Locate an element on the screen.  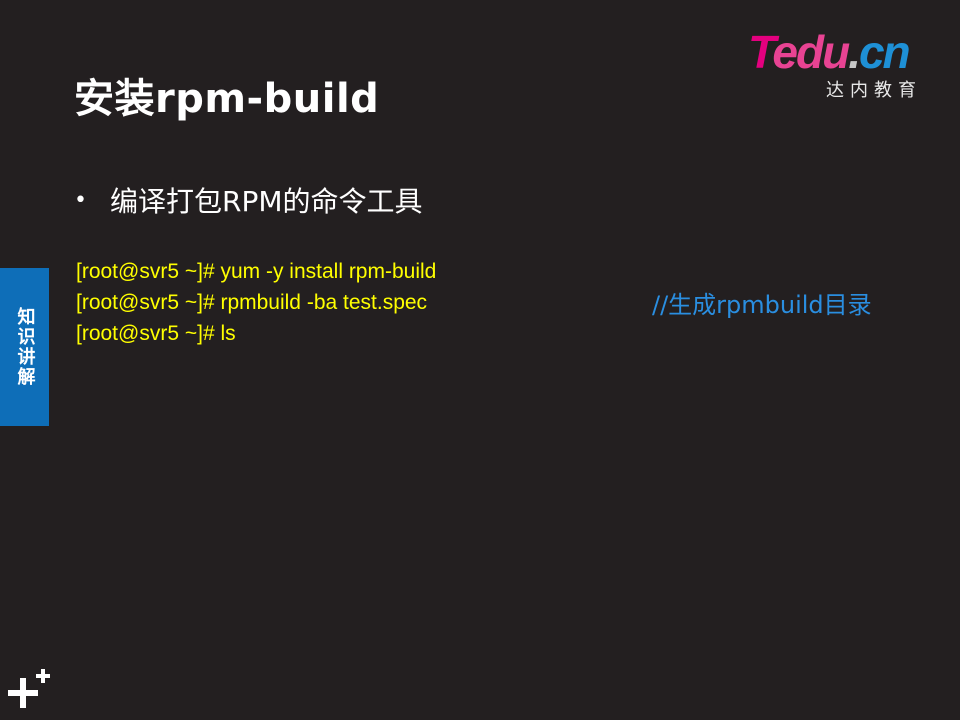
command-line: [root@svr5 ~]# rpmbuild -ba test.spec is located at coordinates (252, 302).